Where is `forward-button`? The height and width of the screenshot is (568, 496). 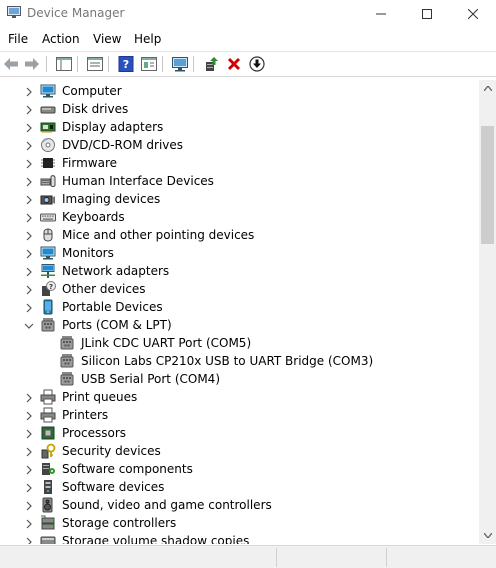 forward-button is located at coordinates (32, 64).